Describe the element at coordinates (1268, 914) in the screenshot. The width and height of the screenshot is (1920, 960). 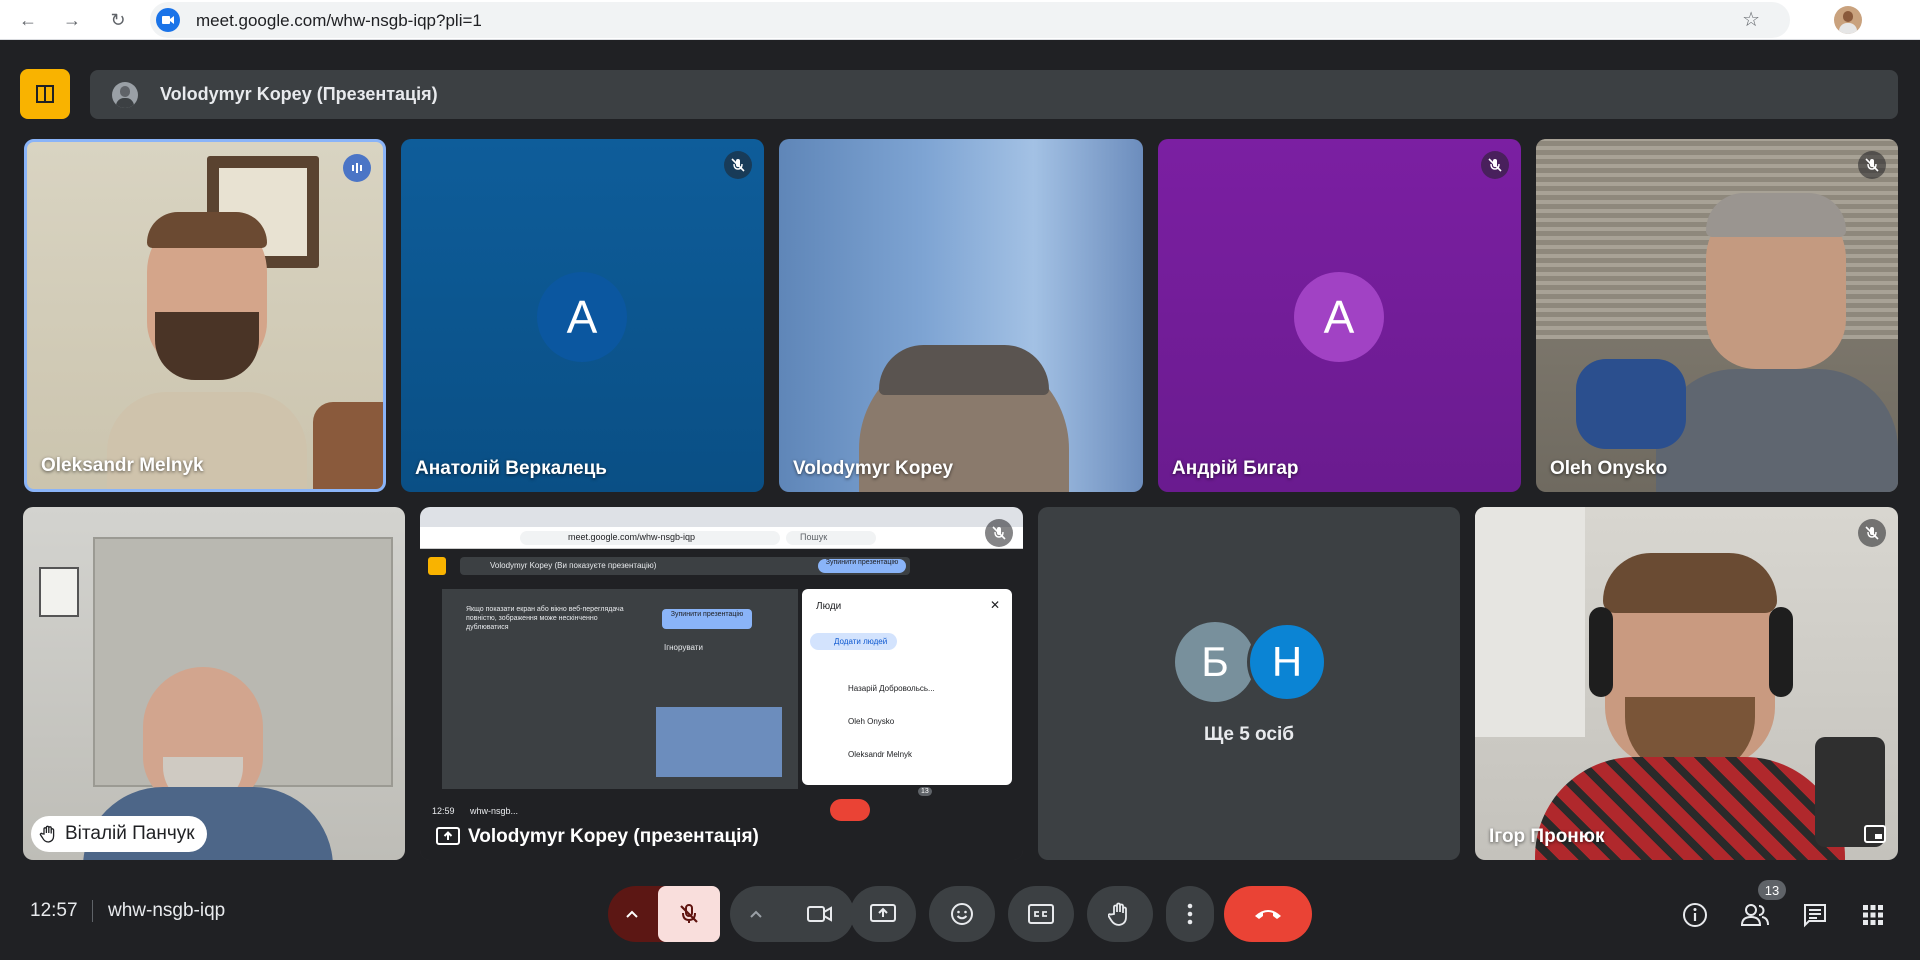
I see `leave-call-button` at that location.